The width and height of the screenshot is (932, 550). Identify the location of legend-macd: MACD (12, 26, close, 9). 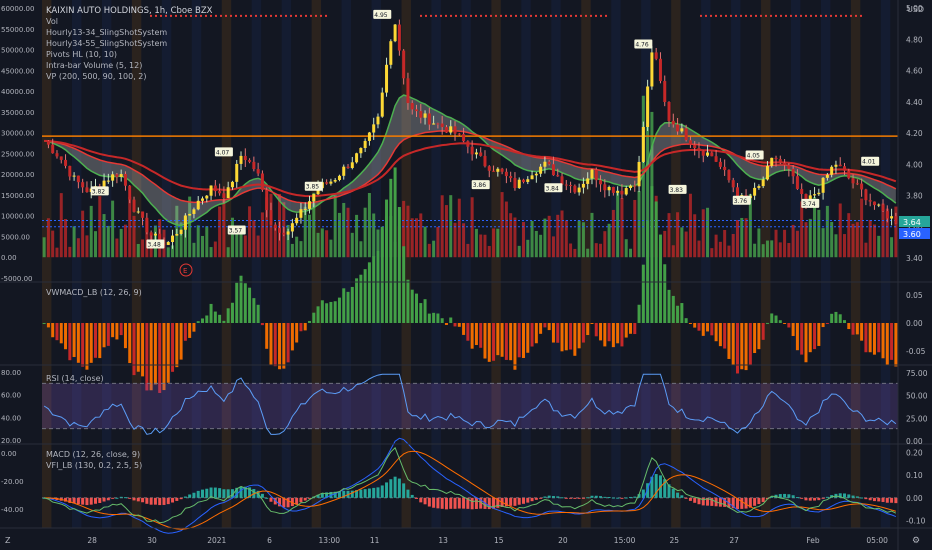
(93, 454).